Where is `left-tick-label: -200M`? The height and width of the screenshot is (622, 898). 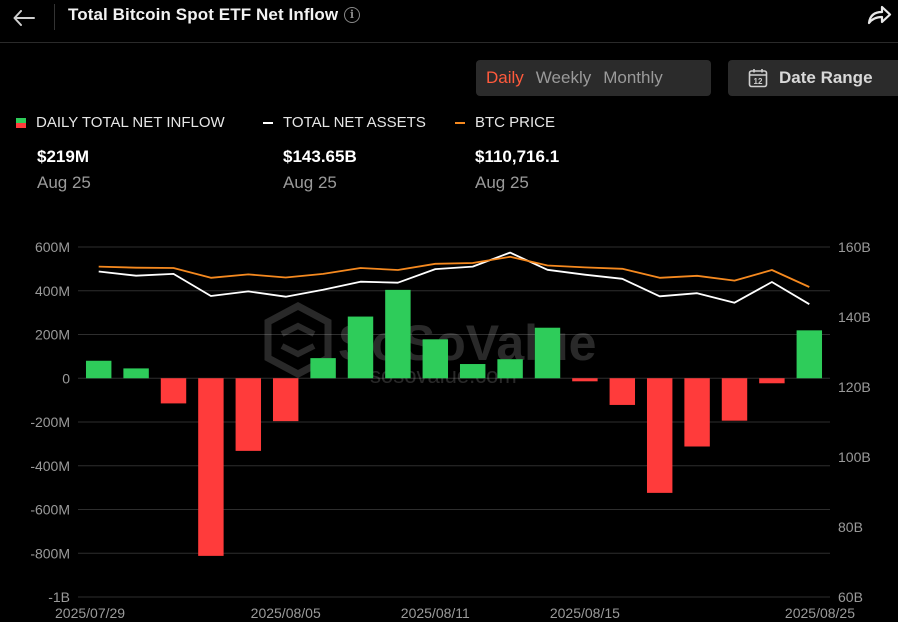 left-tick-label: -200M is located at coordinates (50, 422).